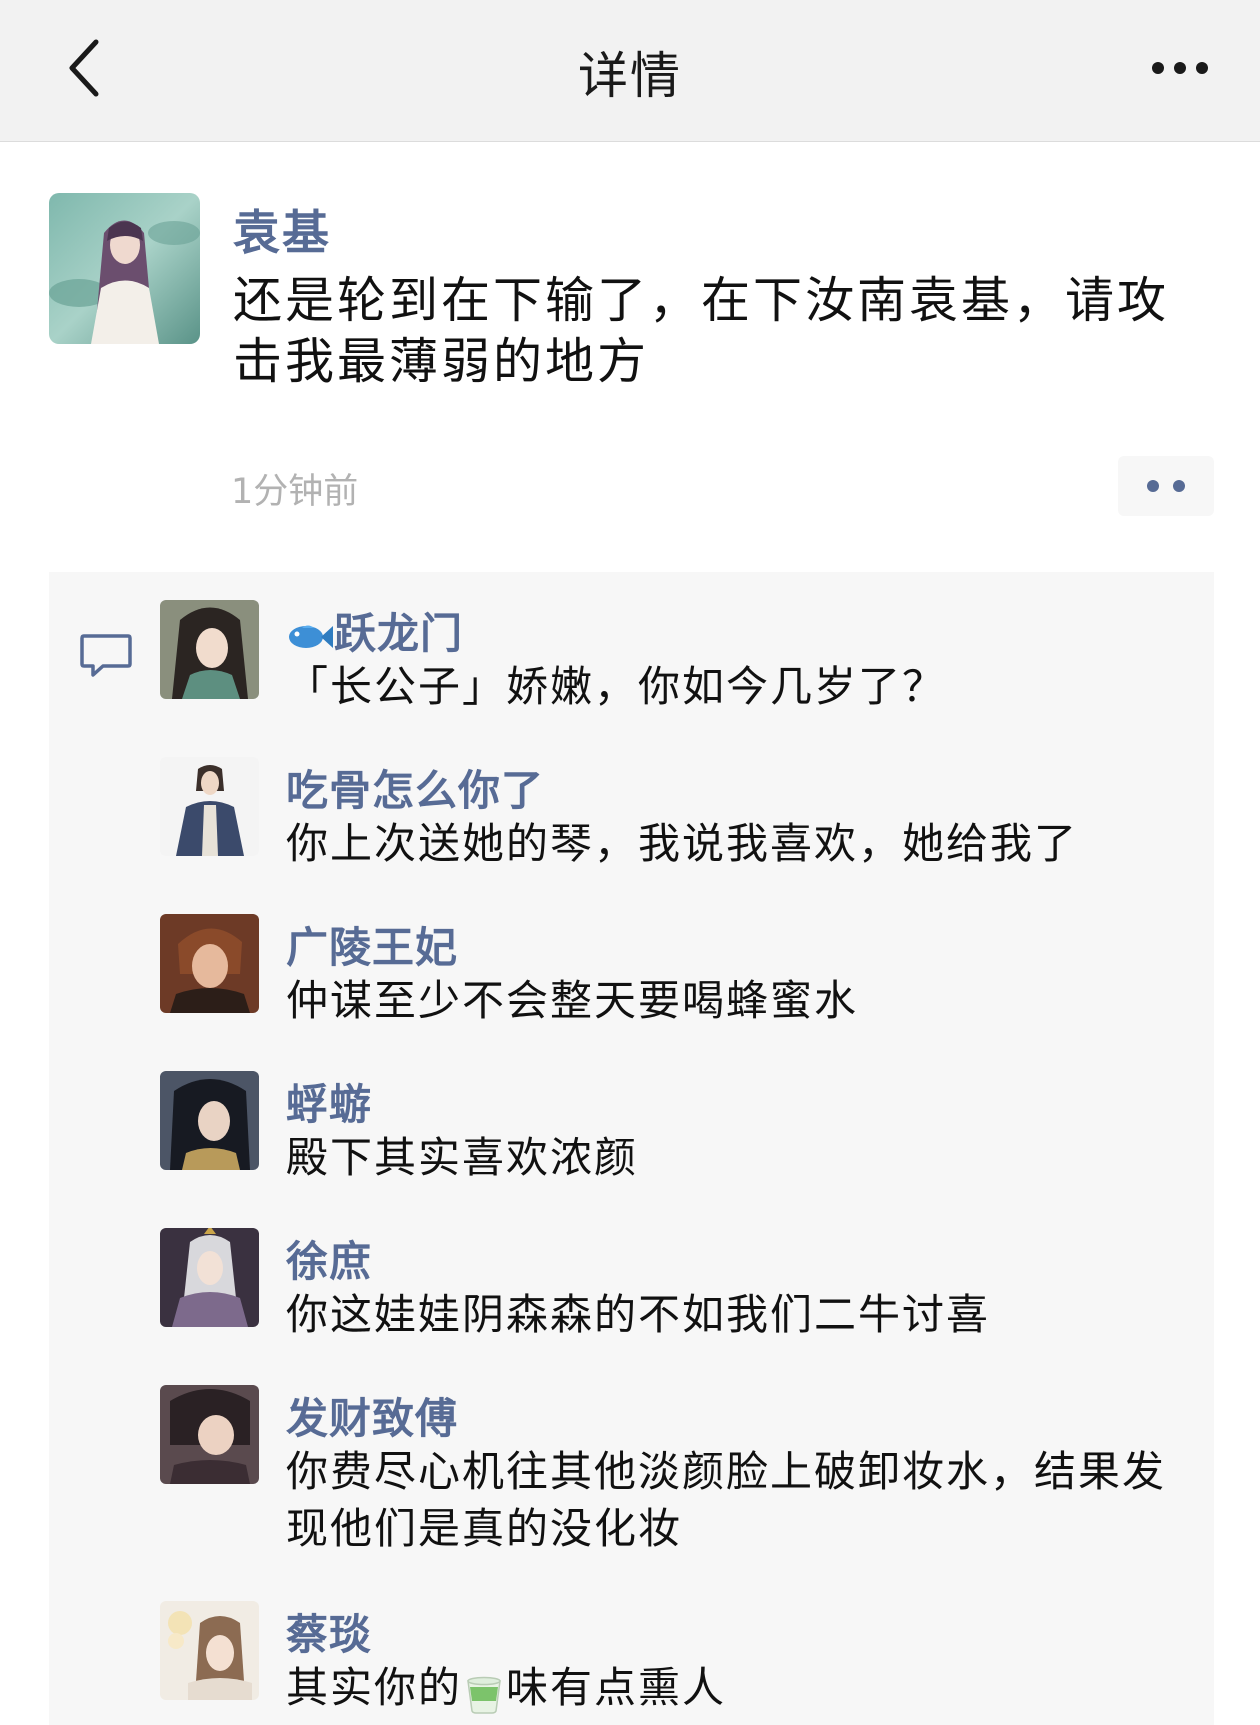 The height and width of the screenshot is (1725, 1260). Describe the element at coordinates (638, 1314) in the screenshot. I see `comment-text: 你这娃娃阴森森的不如我们二牛讨喜` at that location.